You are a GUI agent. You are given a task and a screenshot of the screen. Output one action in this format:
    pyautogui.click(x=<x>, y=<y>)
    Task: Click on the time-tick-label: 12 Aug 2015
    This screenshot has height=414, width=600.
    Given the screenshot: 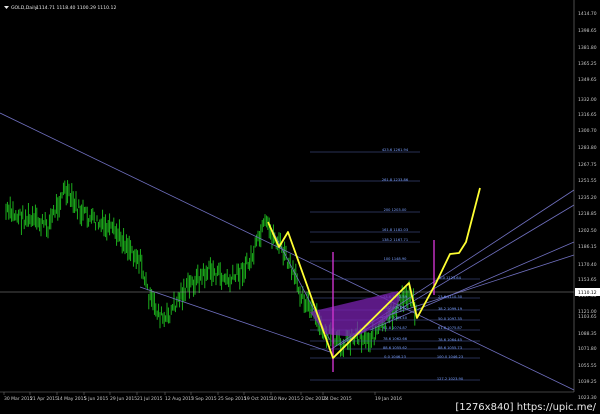 What is the action you would take?
    pyautogui.click(x=179, y=399)
    